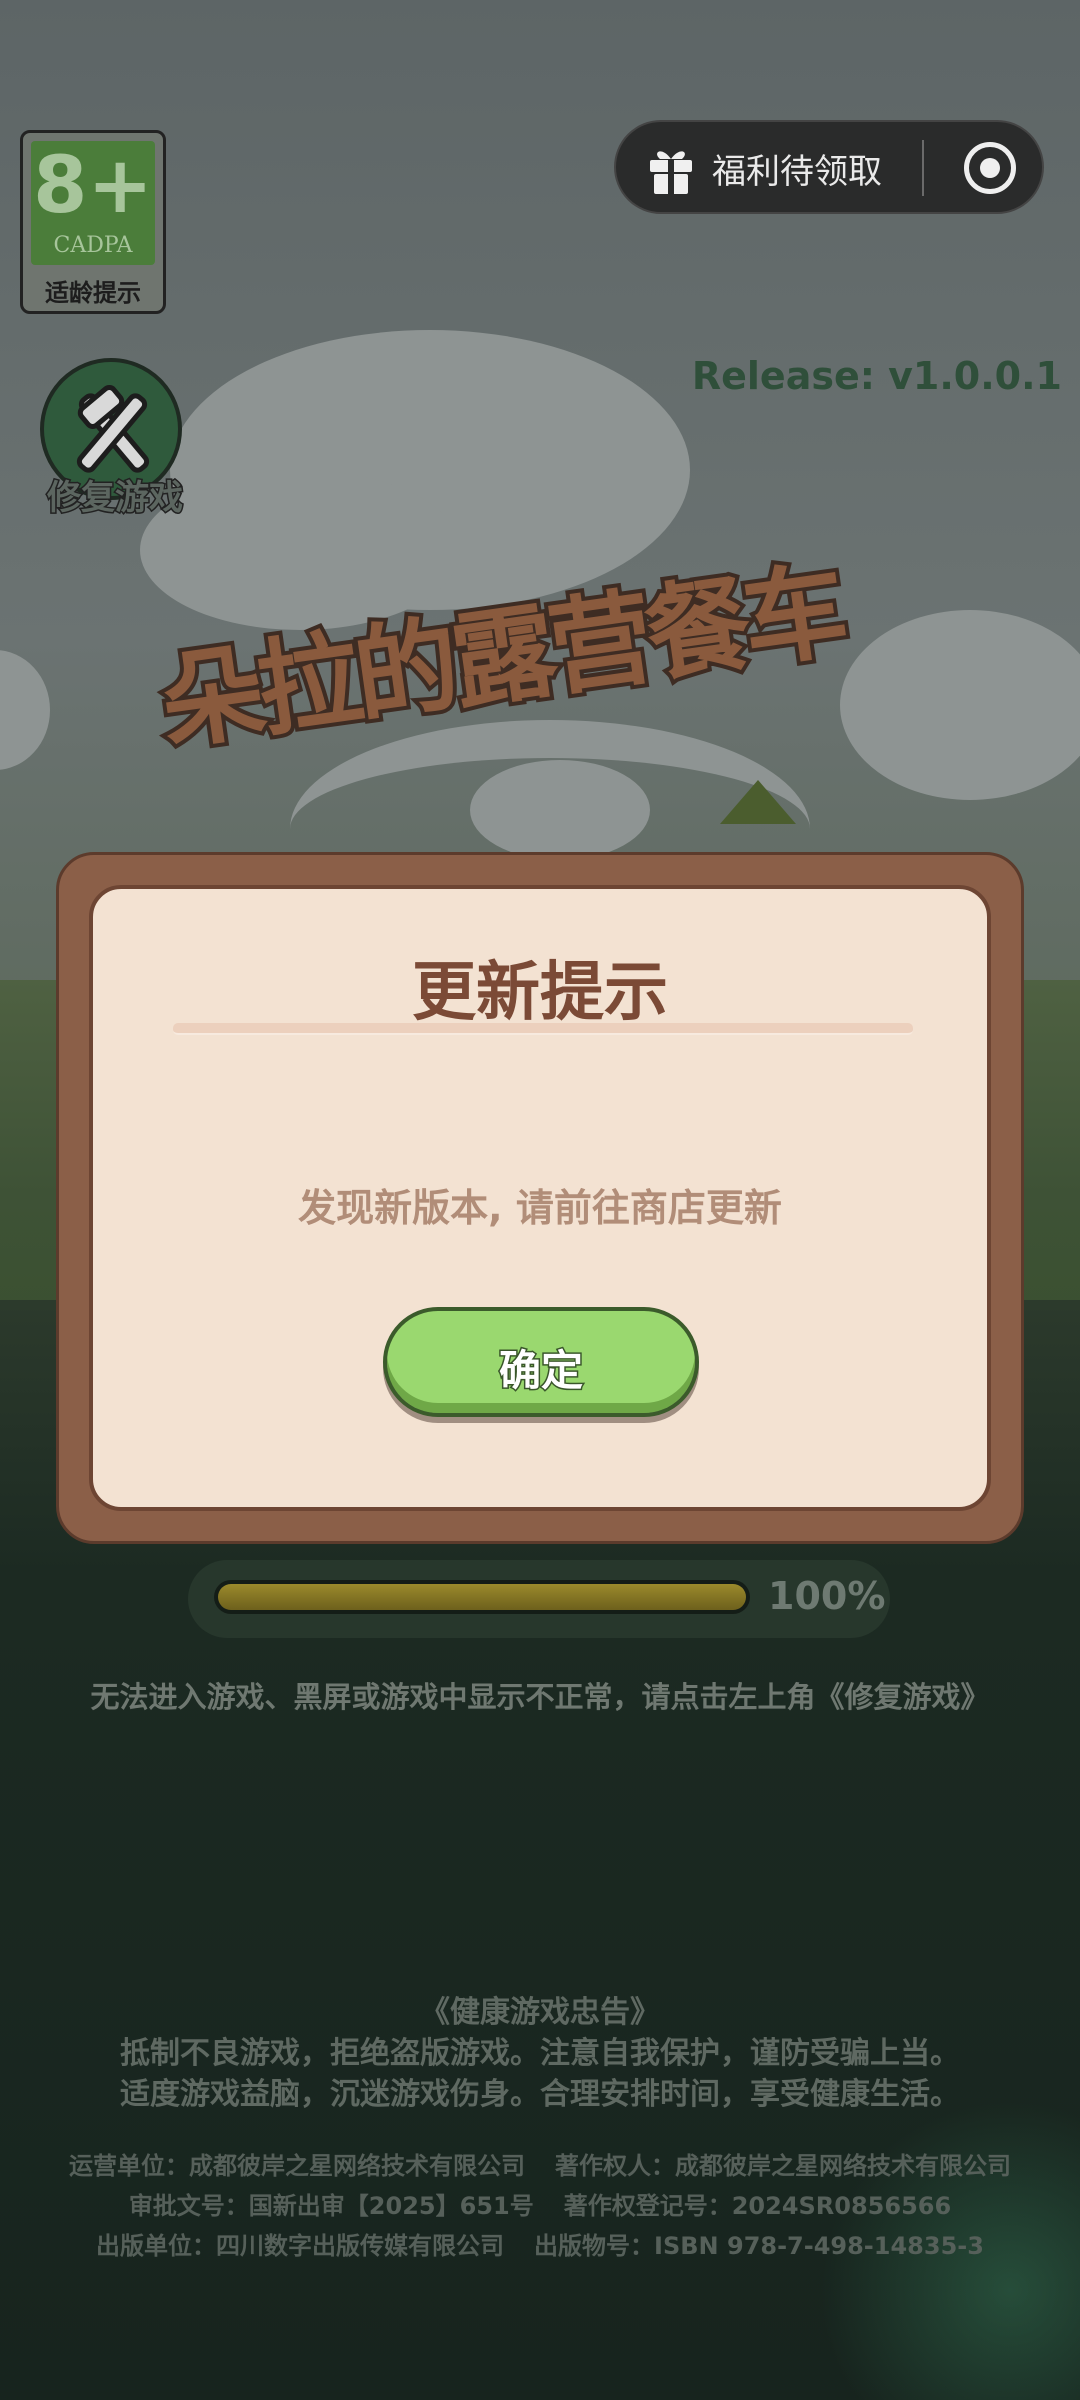 The image size is (1080, 2400). I want to click on repair-game-button: 修复游戏, so click(115, 443).